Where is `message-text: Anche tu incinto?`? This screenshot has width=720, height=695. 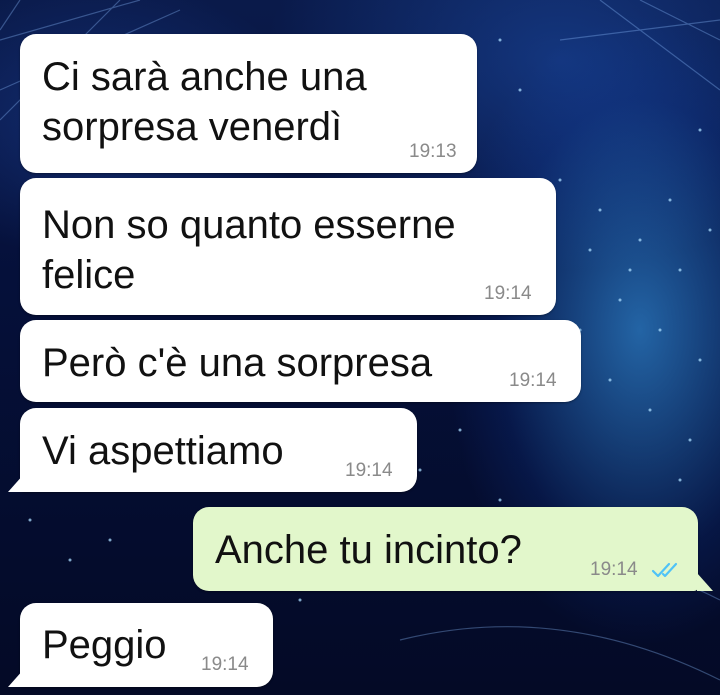 message-text: Anche tu incinto? is located at coordinates (368, 550).